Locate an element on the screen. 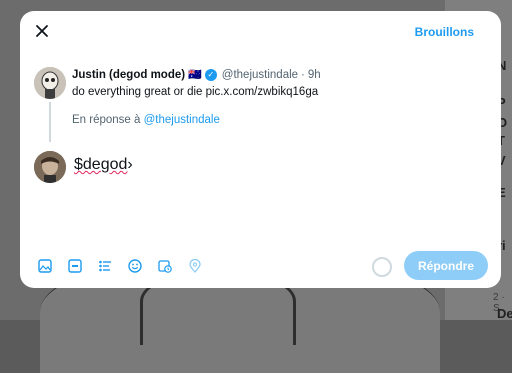 Image resolution: width=512 pixels, height=373 pixels. emoji-button is located at coordinates (135, 266).